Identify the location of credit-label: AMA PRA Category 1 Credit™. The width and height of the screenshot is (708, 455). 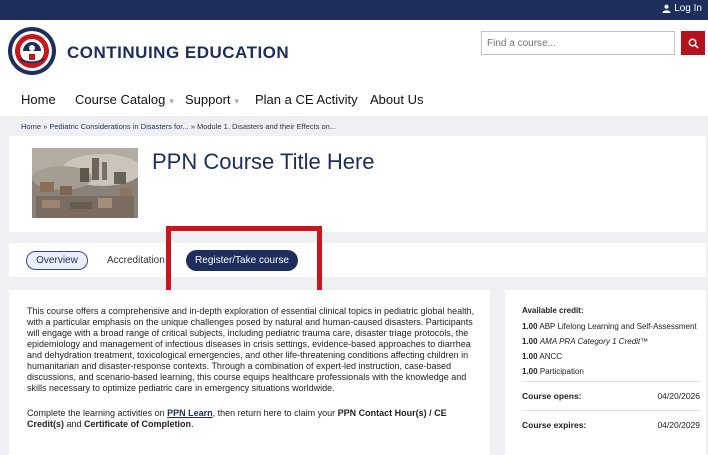
(594, 341).